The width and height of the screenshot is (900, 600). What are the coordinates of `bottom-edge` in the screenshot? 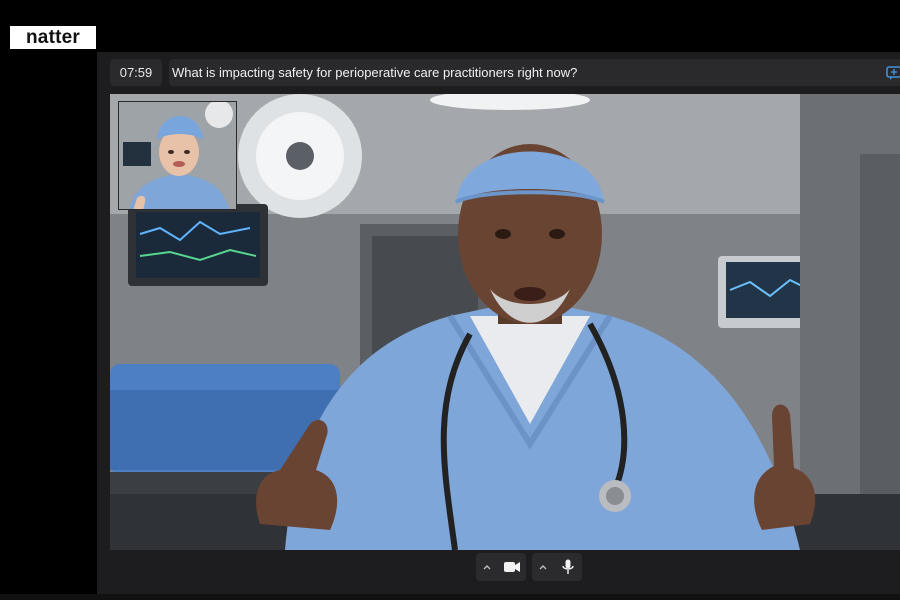 It's located at (450, 597).